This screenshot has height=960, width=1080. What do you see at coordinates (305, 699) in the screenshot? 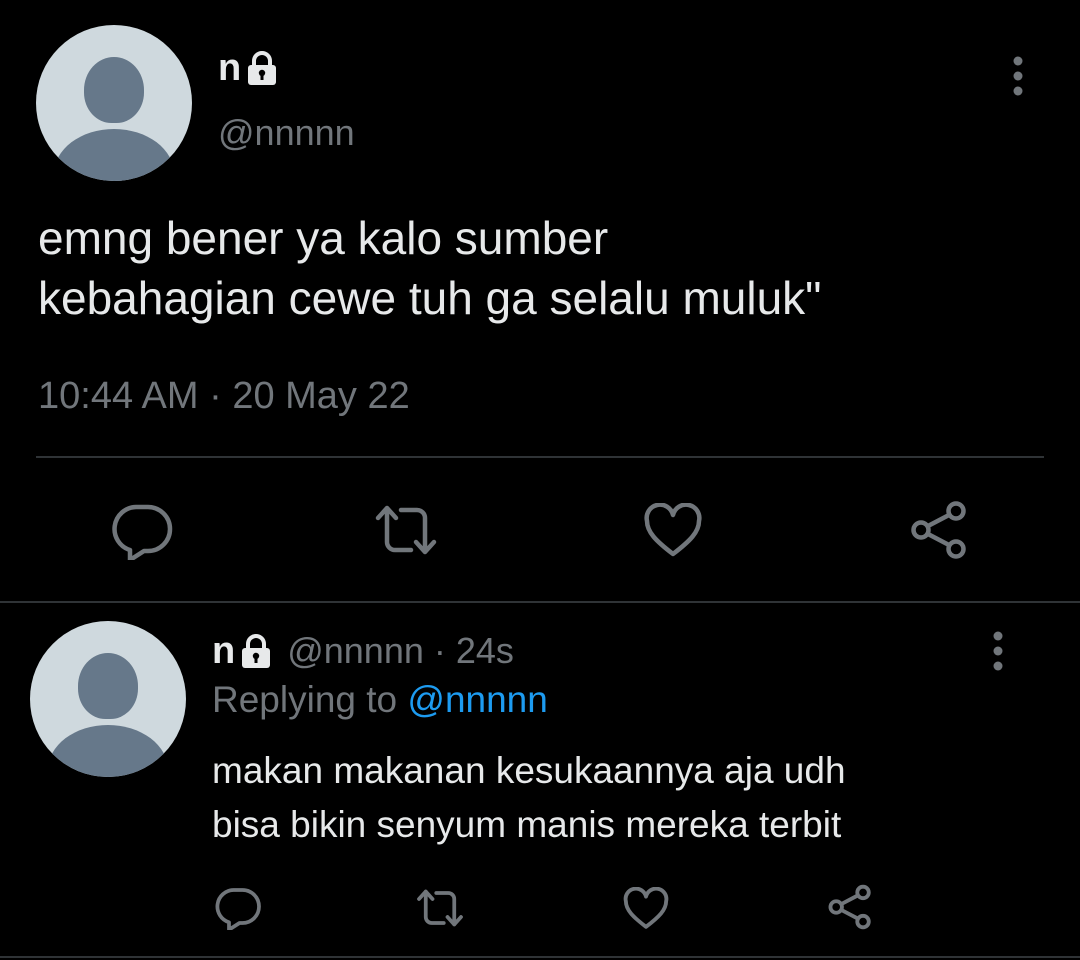
I see `replying-to-label: Replying to` at bounding box center [305, 699].